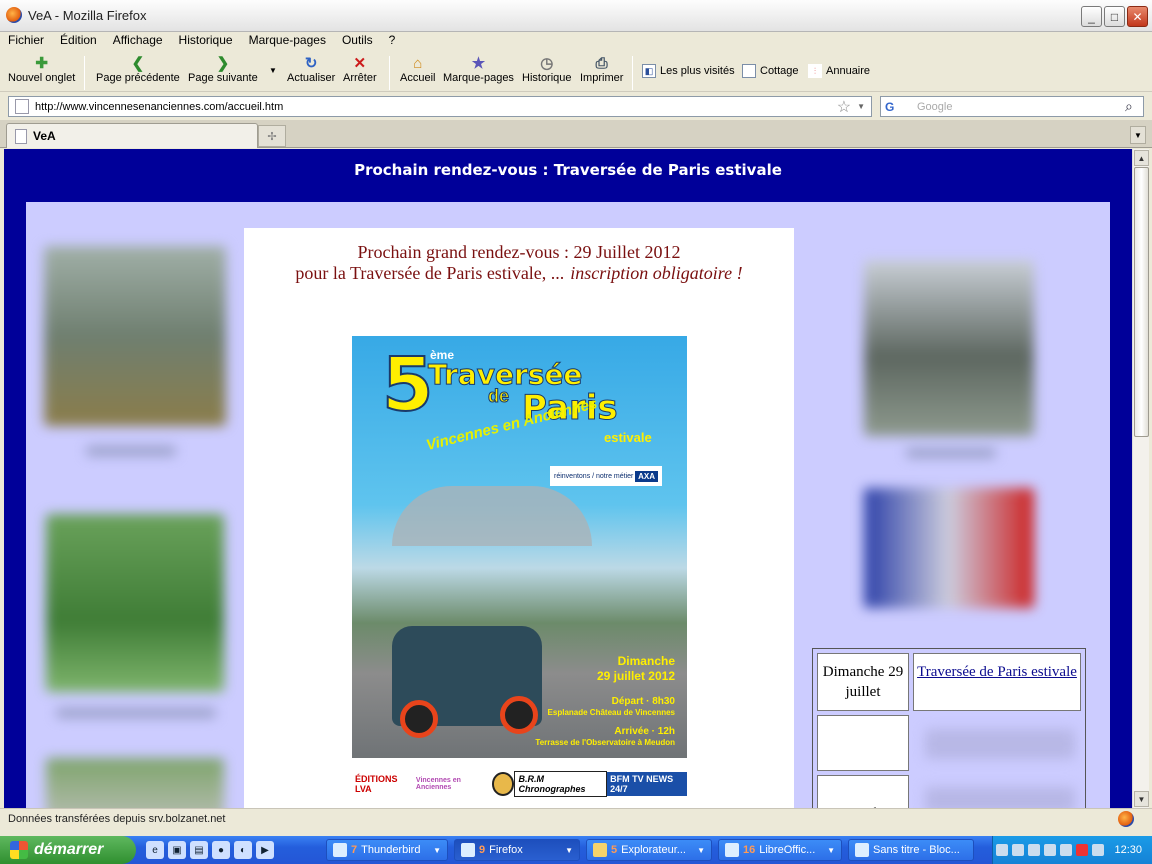  What do you see at coordinates (26, 41) in the screenshot?
I see `menu-fichier: Fichier` at bounding box center [26, 41].